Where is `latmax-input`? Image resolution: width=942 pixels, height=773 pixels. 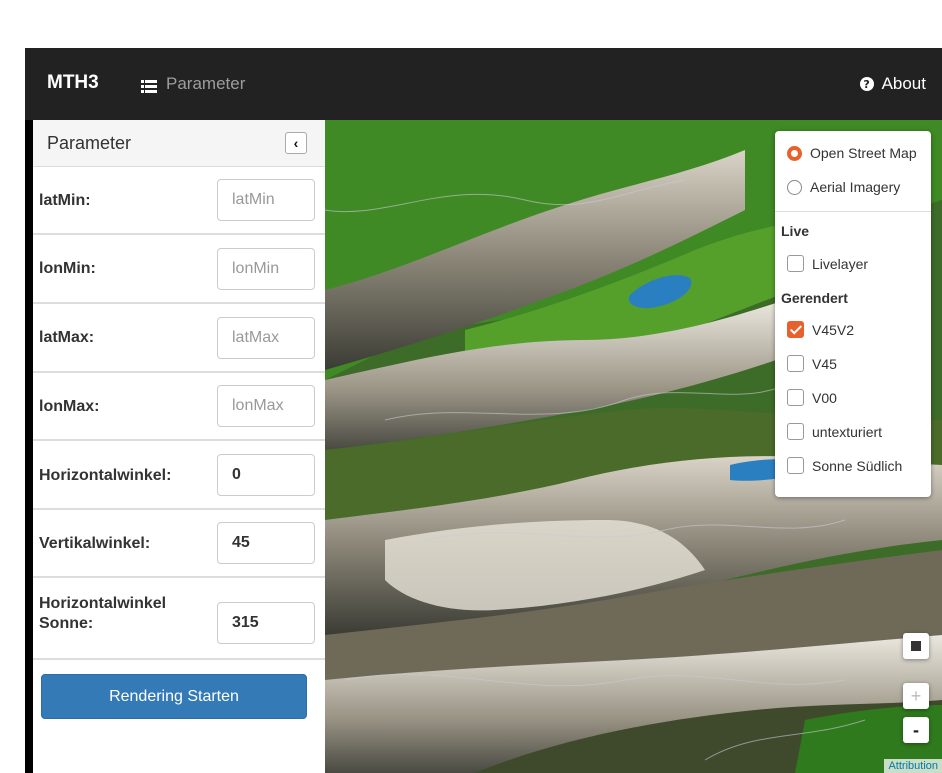
latmax-input is located at coordinates (266, 338).